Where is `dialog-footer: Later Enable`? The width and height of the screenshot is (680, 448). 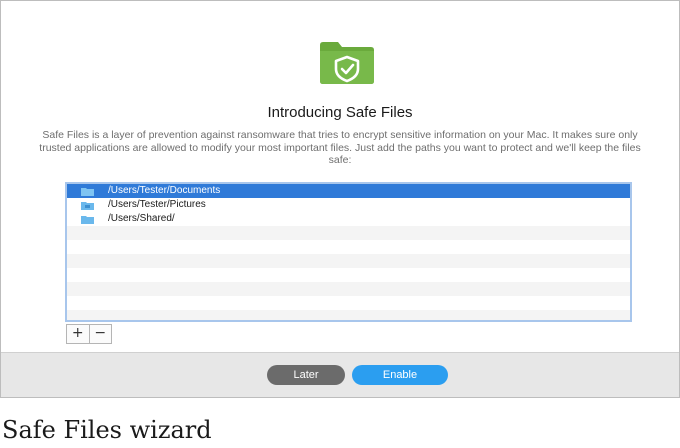
dialog-footer: Later Enable is located at coordinates (340, 374).